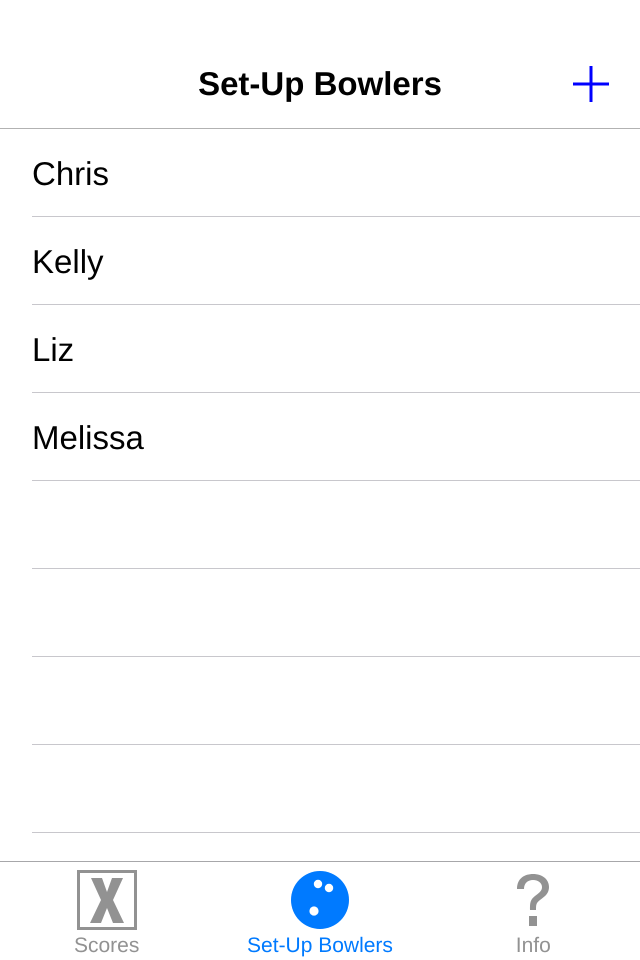 This screenshot has height=960, width=640. What do you see at coordinates (53, 348) in the screenshot?
I see `bowler-name: Liz` at bounding box center [53, 348].